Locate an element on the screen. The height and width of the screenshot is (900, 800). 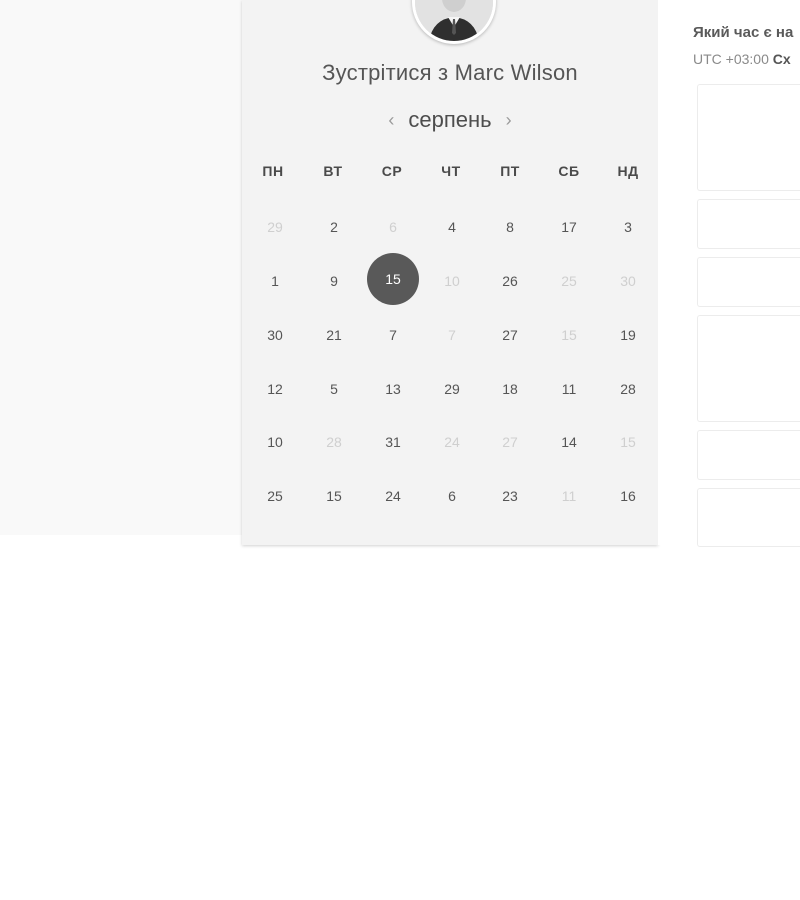
calendar-day: 9 is located at coordinates (334, 281).